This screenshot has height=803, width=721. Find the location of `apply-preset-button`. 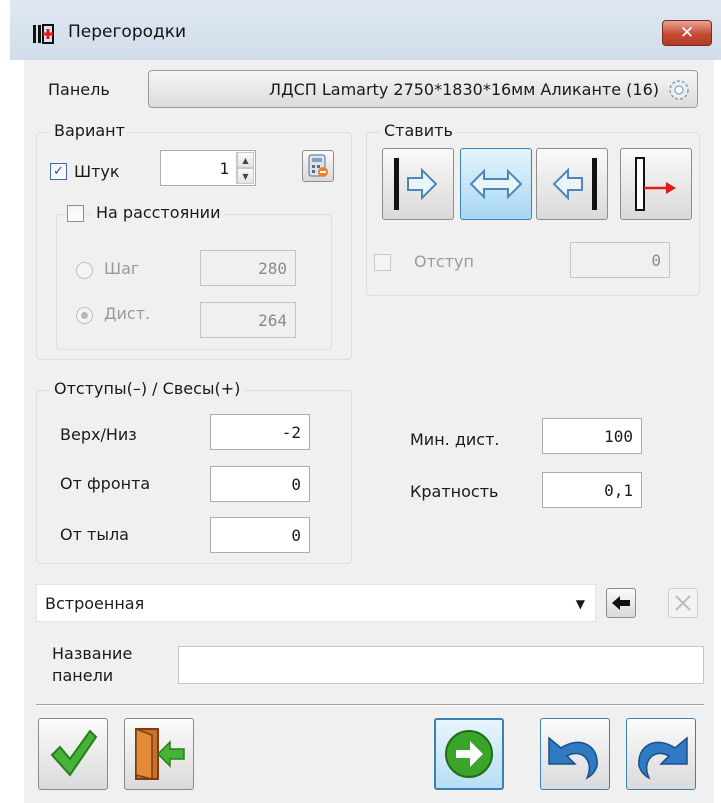

apply-preset-button is located at coordinates (621, 603).